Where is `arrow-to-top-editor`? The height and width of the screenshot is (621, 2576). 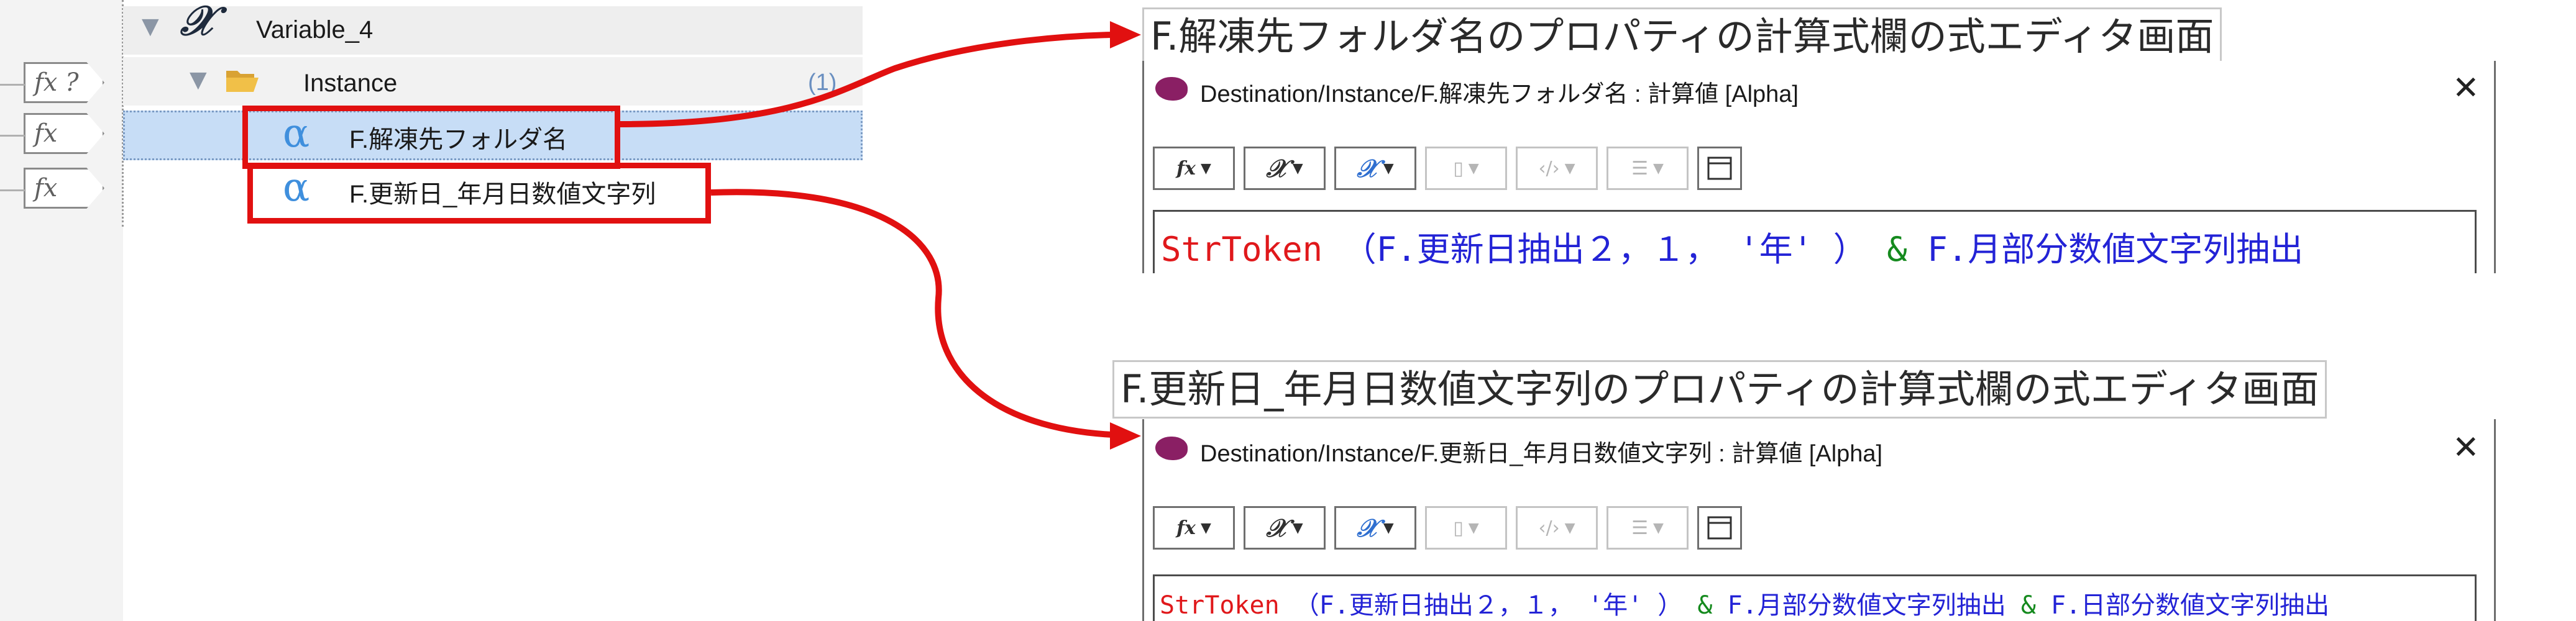 arrow-to-top-editor is located at coordinates (866, 80).